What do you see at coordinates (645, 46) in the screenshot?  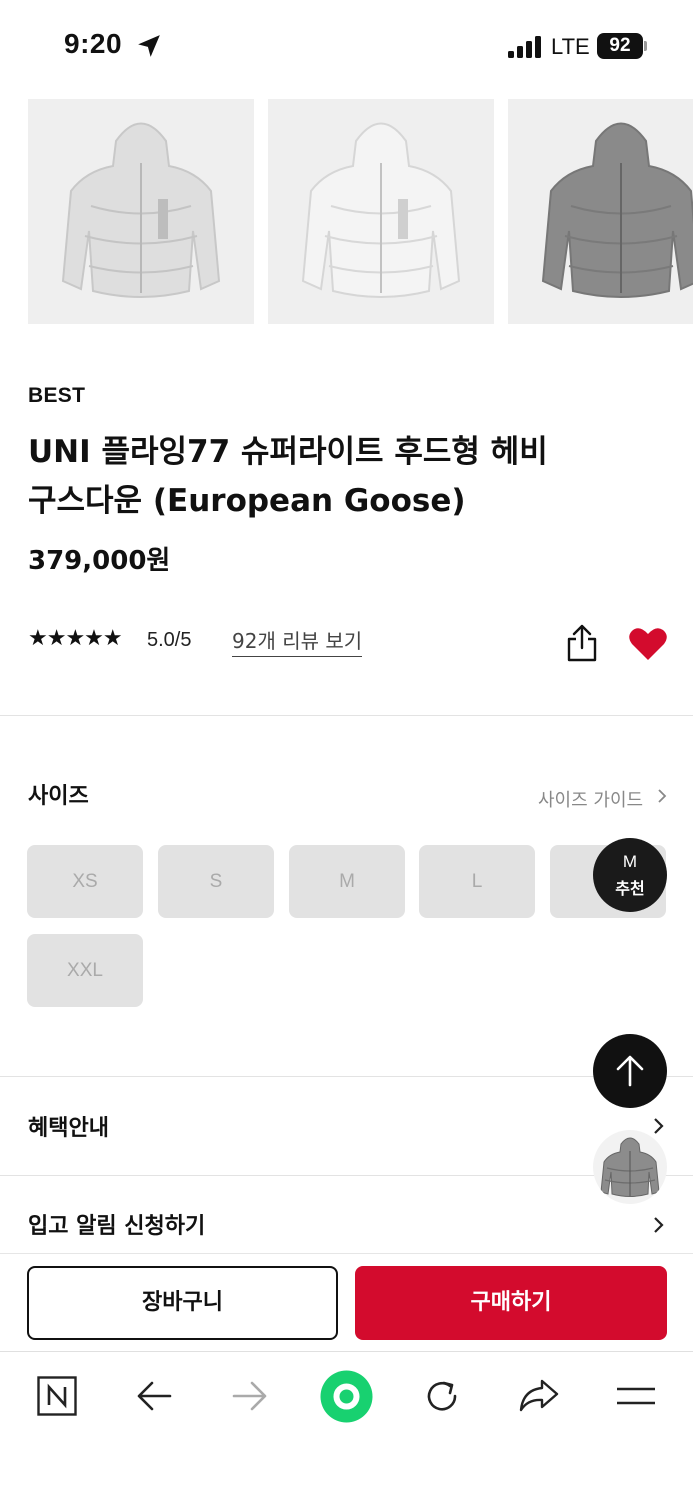 I see `battery-cap` at bounding box center [645, 46].